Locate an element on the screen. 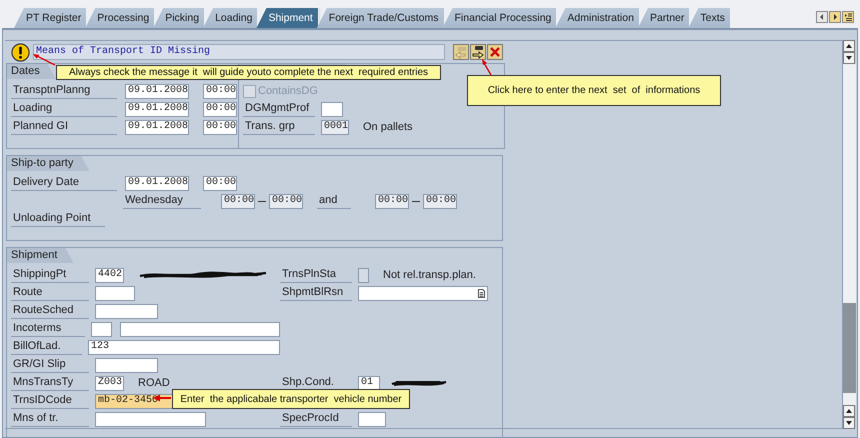  input-field: 123 is located at coordinates (184, 347).